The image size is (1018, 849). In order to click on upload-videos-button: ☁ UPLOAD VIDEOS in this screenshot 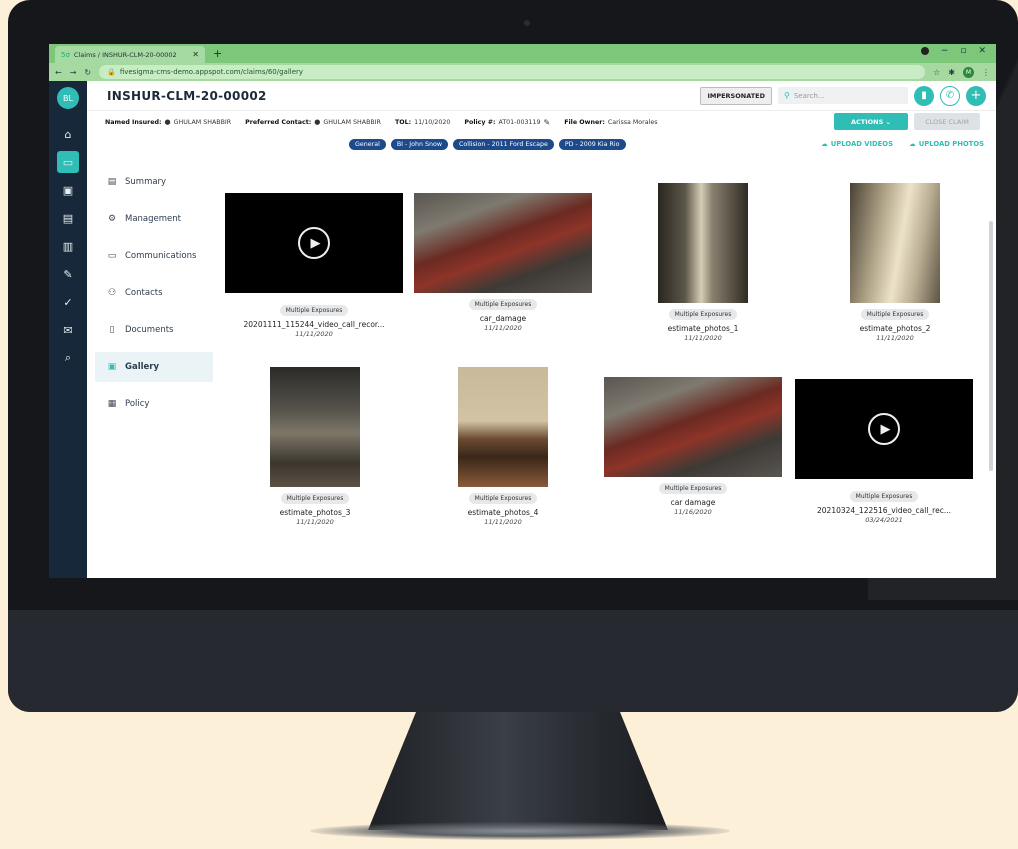, I will do `click(857, 144)`.